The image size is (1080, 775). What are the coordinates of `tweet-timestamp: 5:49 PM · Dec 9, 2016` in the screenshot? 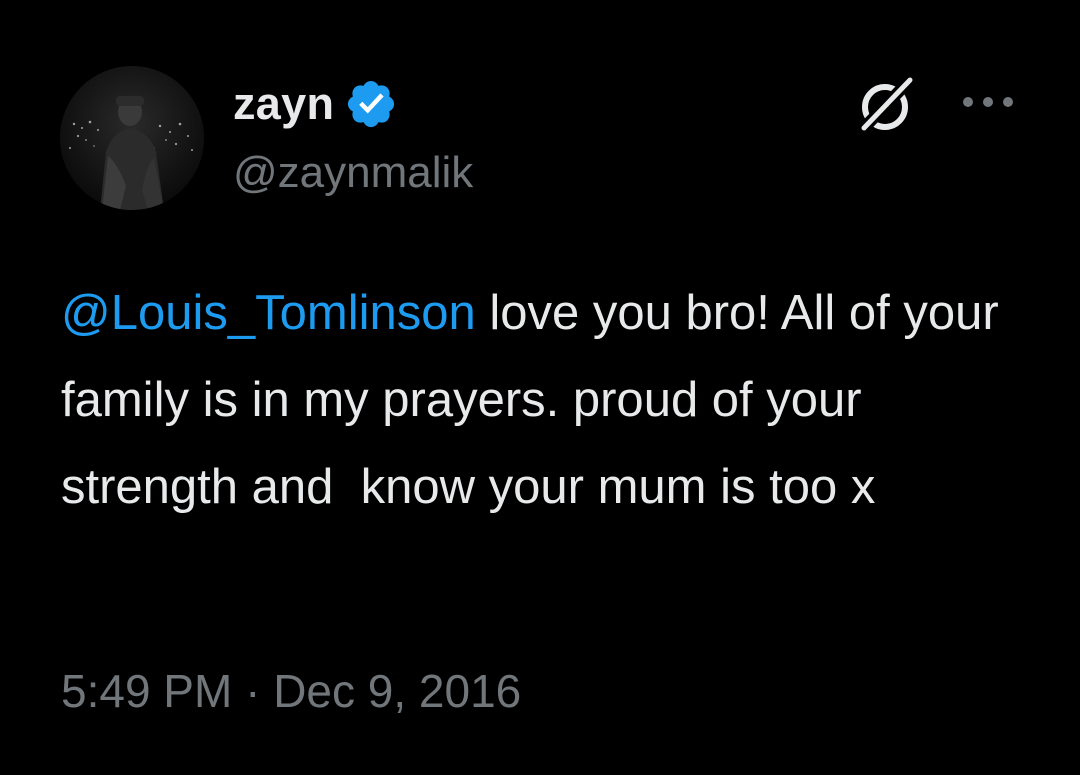 It's located at (291, 691).